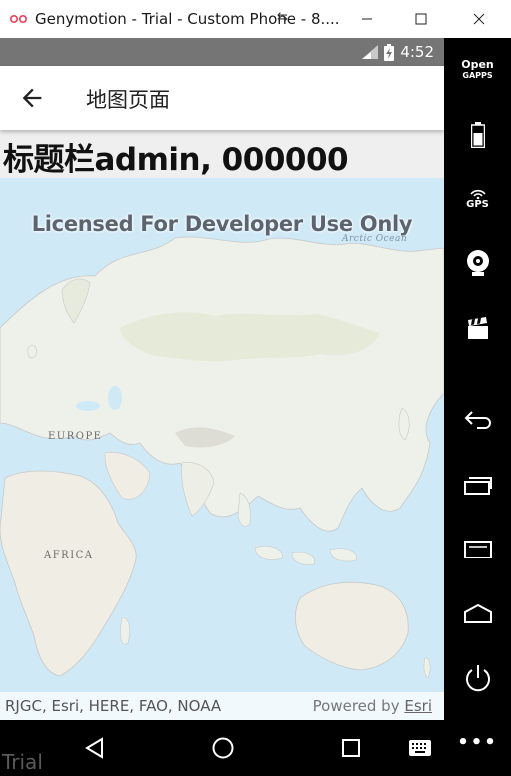 Image resolution: width=511 pixels, height=776 pixels. I want to click on webcam-icon, so click(477, 263).